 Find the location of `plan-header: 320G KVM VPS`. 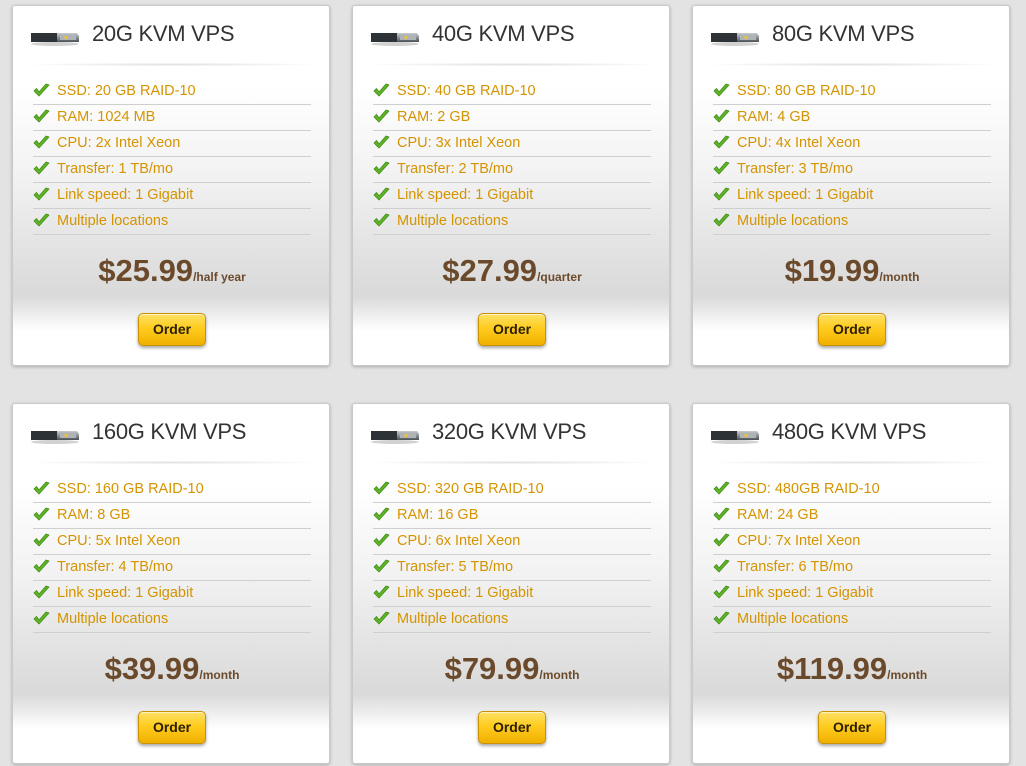

plan-header: 320G KVM VPS is located at coordinates (512, 435).